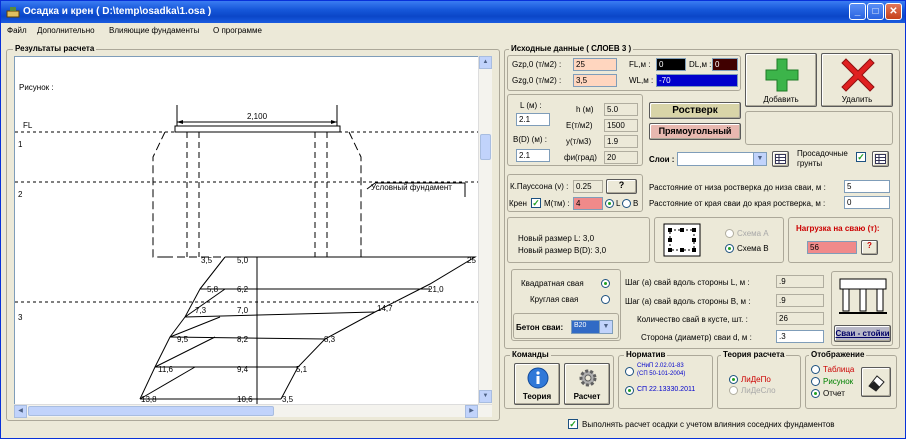 The image size is (906, 439). What do you see at coordinates (539, 186) in the screenshot?
I see `poisson-label: К.Пауссона (v) :` at bounding box center [539, 186].